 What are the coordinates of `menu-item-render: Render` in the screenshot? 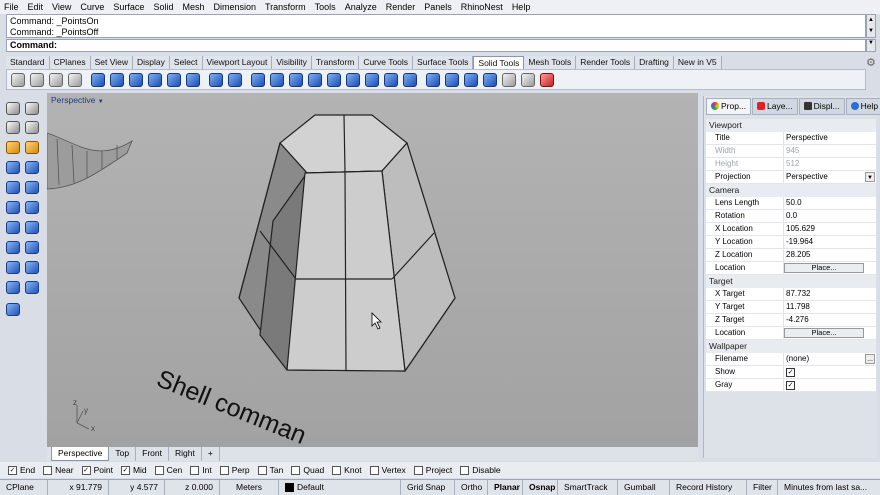 It's located at (401, 7).